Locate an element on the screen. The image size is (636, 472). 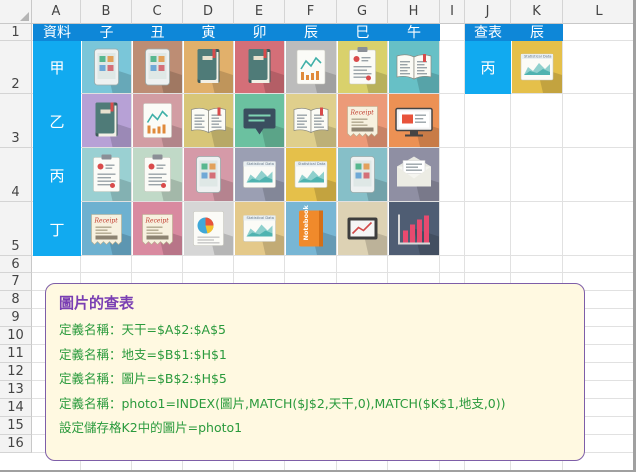
row-header-11: 11 is located at coordinates (16, 354).